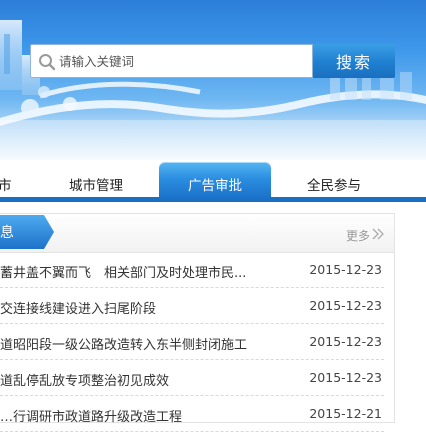 The height and width of the screenshot is (432, 426). Describe the element at coordinates (192, 306) in the screenshot. I see `news-item: 交连接线建设进入扫尾阶段 2015-12-23` at that location.